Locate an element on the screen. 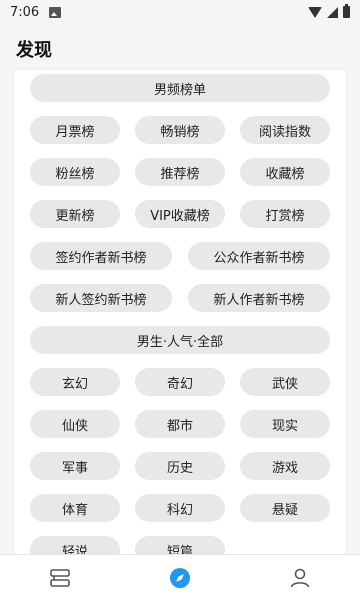 This screenshot has width=360, height=600. rank-item-wide: 公众作者新书榜 is located at coordinates (259, 256).